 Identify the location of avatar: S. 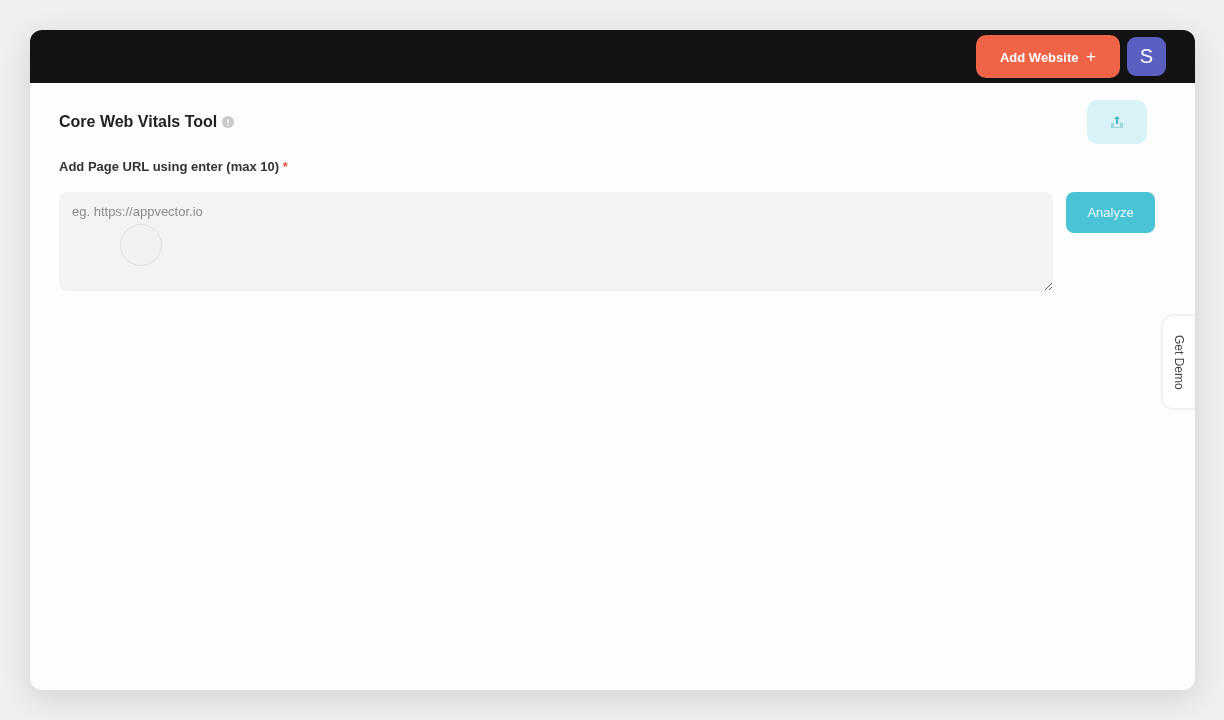
(1146, 56).